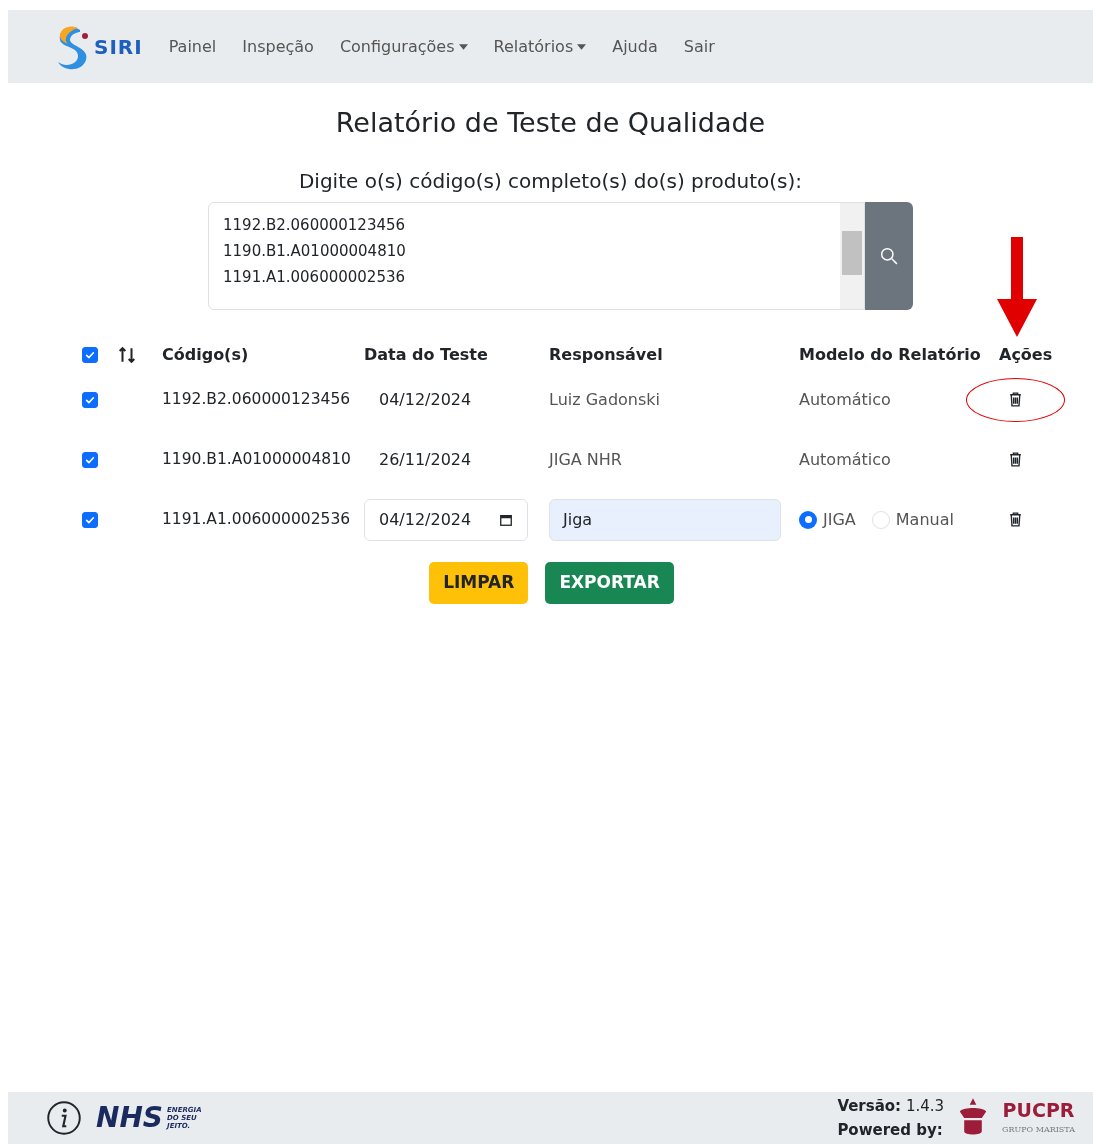 Image resolution: width=1093 pixels, height=1144 pixels. What do you see at coordinates (257, 459) in the screenshot?
I see `table-cell-text: 1190.B1.A01000004810` at bounding box center [257, 459].